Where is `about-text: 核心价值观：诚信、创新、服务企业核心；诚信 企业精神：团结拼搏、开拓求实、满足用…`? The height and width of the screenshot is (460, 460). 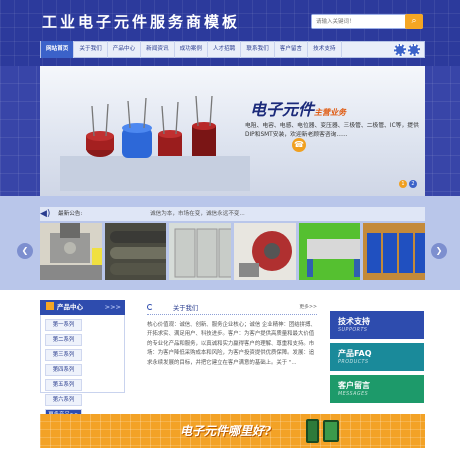
about-text: 核心价值观：诚信、创新、服务企业核心；诚信 企业精神：团结拼搏、开拓求实、满足用… is located at coordinates (231, 344).